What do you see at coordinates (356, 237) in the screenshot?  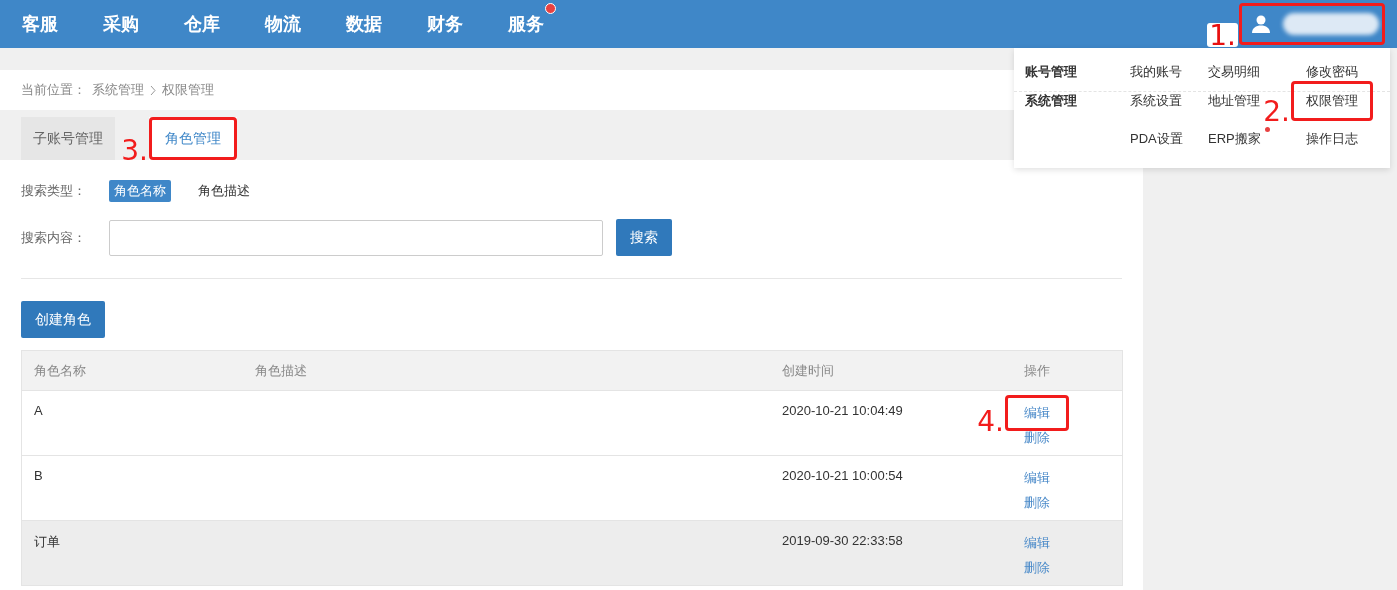 I see `search-field` at bounding box center [356, 237].